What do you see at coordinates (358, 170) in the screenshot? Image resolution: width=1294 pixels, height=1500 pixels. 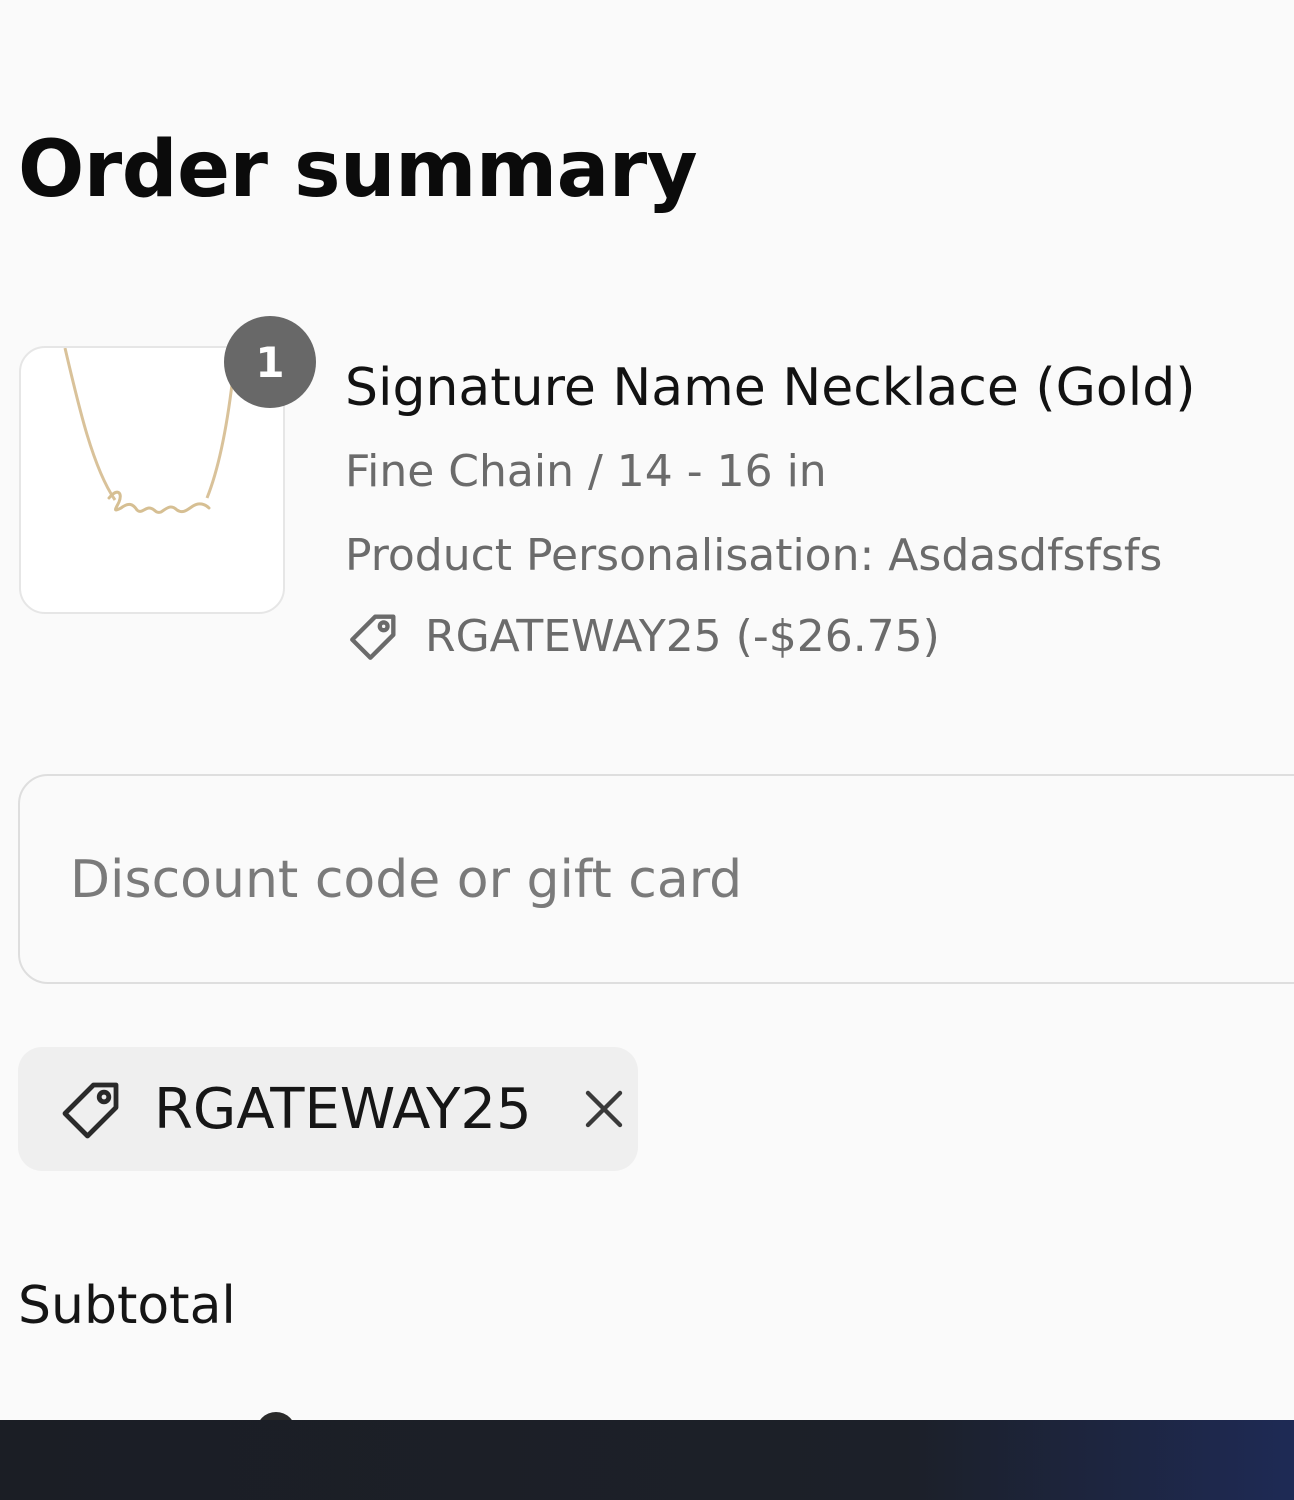 I see `page-title: Order summary` at bounding box center [358, 170].